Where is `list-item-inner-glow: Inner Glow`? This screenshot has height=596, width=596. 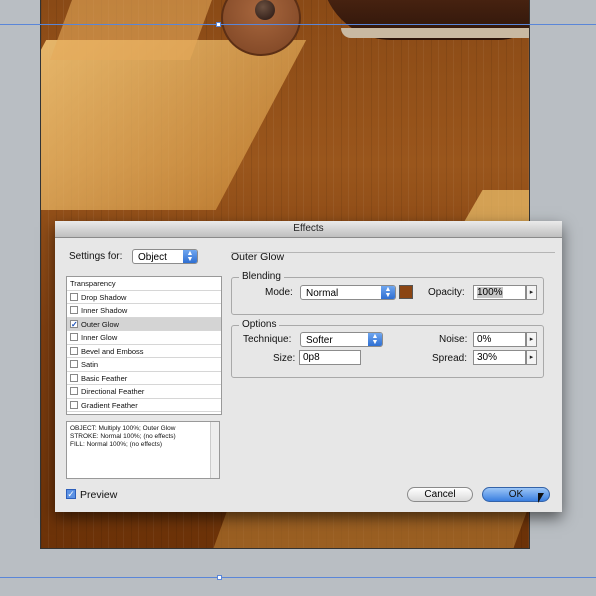
list-item-inner-glow: Inner Glow is located at coordinates (144, 338).